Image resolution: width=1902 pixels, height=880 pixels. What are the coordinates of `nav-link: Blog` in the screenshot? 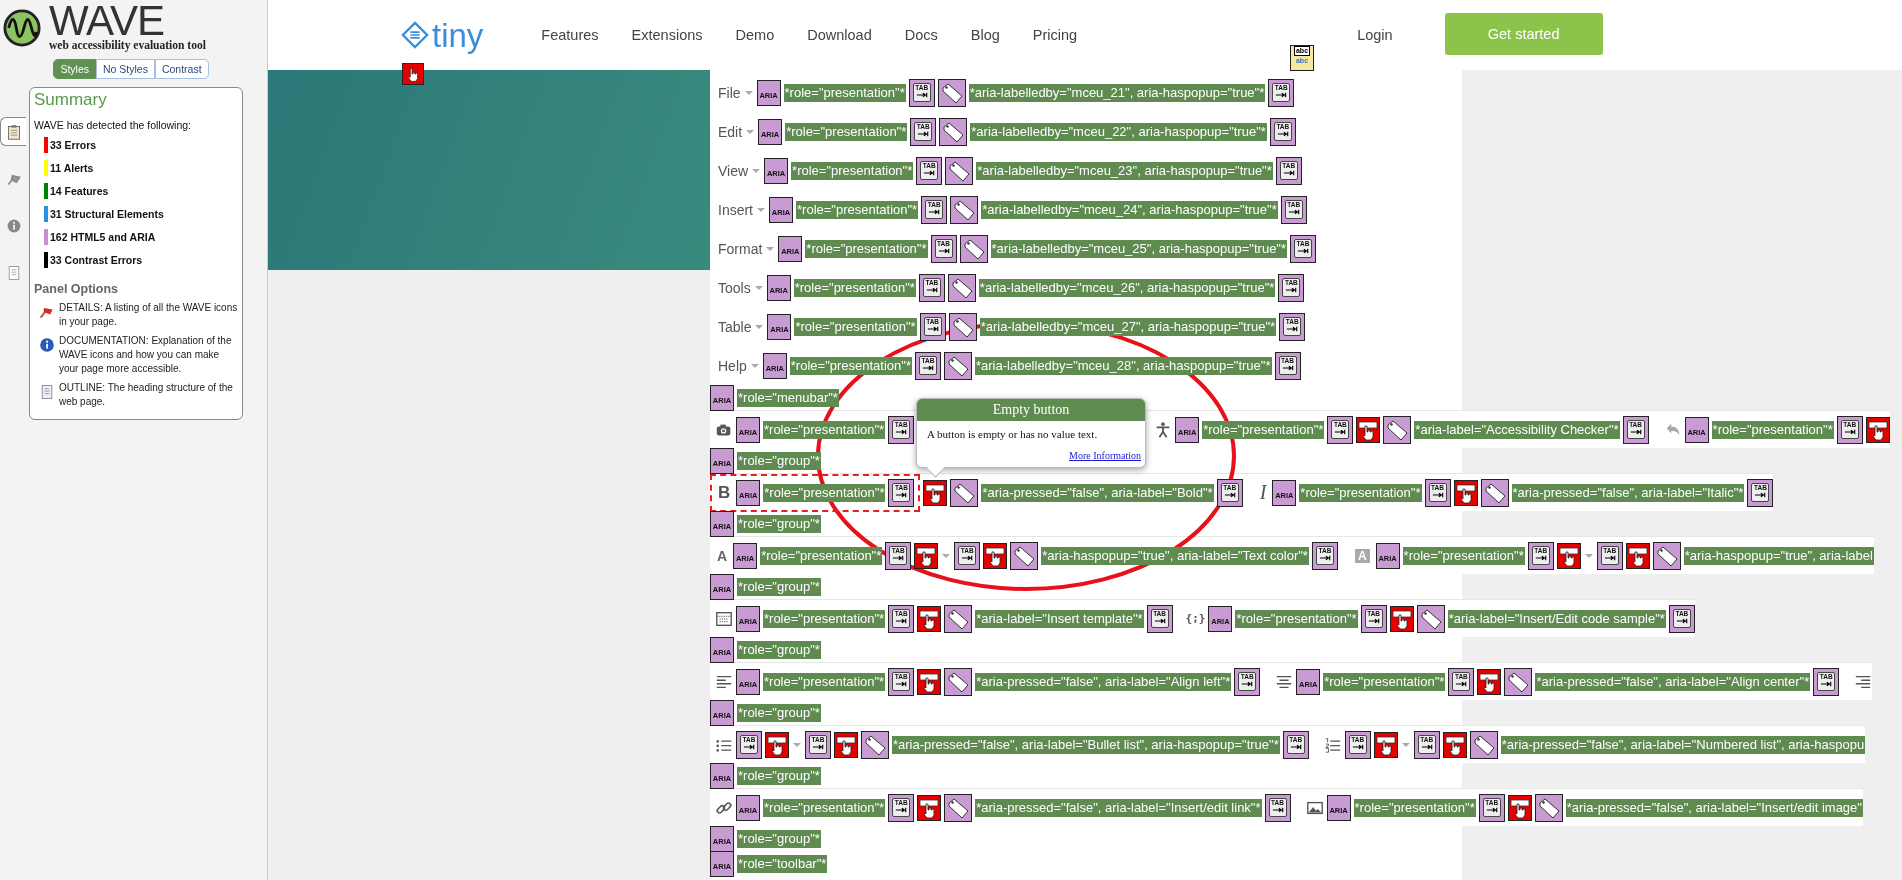 It's located at (985, 35).